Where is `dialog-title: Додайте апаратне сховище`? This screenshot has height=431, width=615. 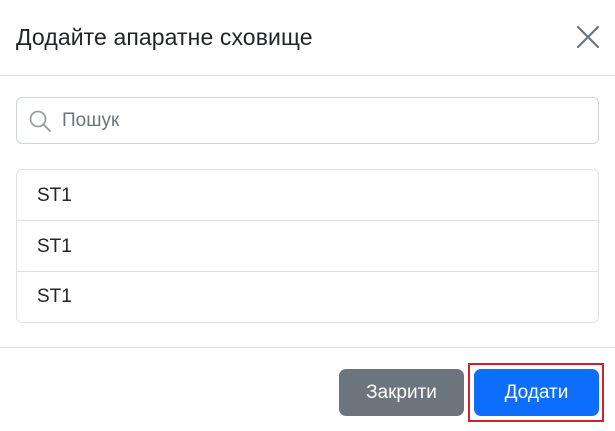
dialog-title: Додайте апаратне сховище is located at coordinates (164, 37).